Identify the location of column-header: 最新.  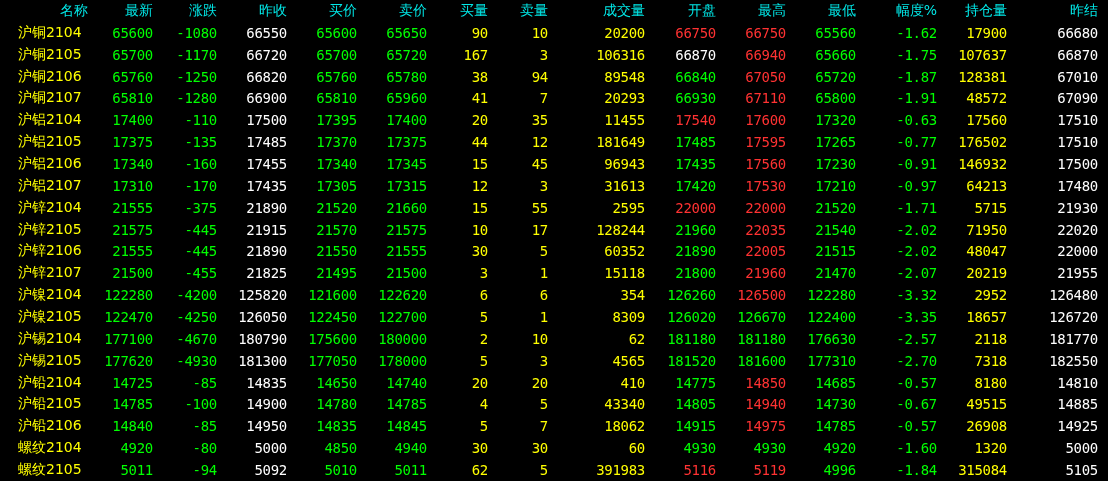
(120, 10).